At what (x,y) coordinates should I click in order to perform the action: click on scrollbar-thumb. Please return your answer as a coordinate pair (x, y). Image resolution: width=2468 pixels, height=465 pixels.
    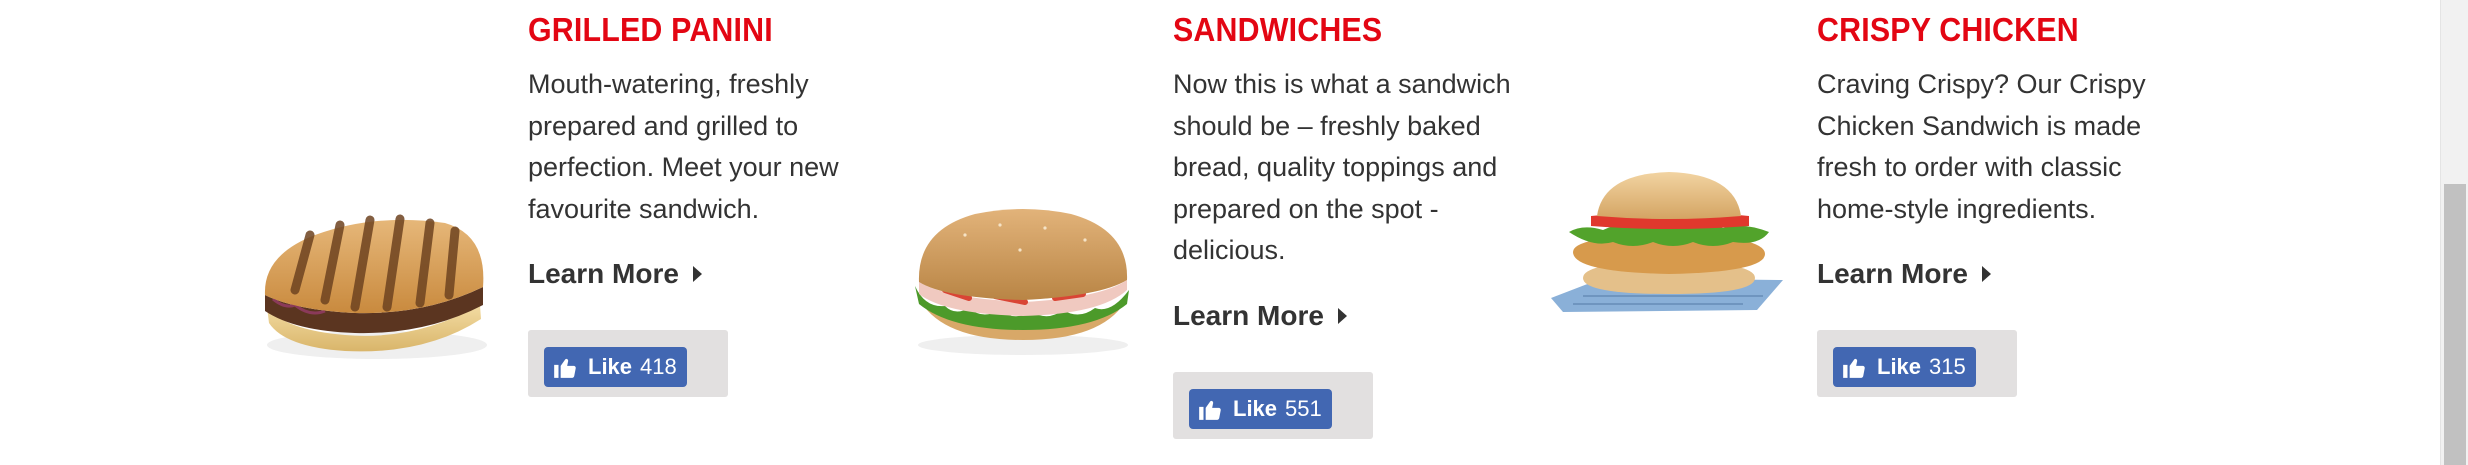
    Looking at the image, I should click on (2455, 324).